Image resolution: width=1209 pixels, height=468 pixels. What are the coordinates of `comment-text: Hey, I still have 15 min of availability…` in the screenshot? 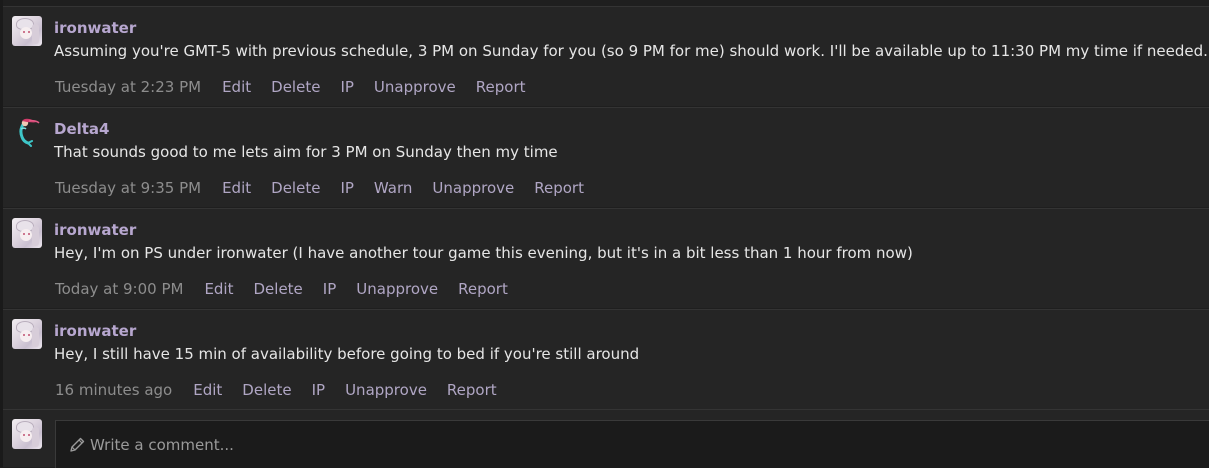 It's located at (347, 354).